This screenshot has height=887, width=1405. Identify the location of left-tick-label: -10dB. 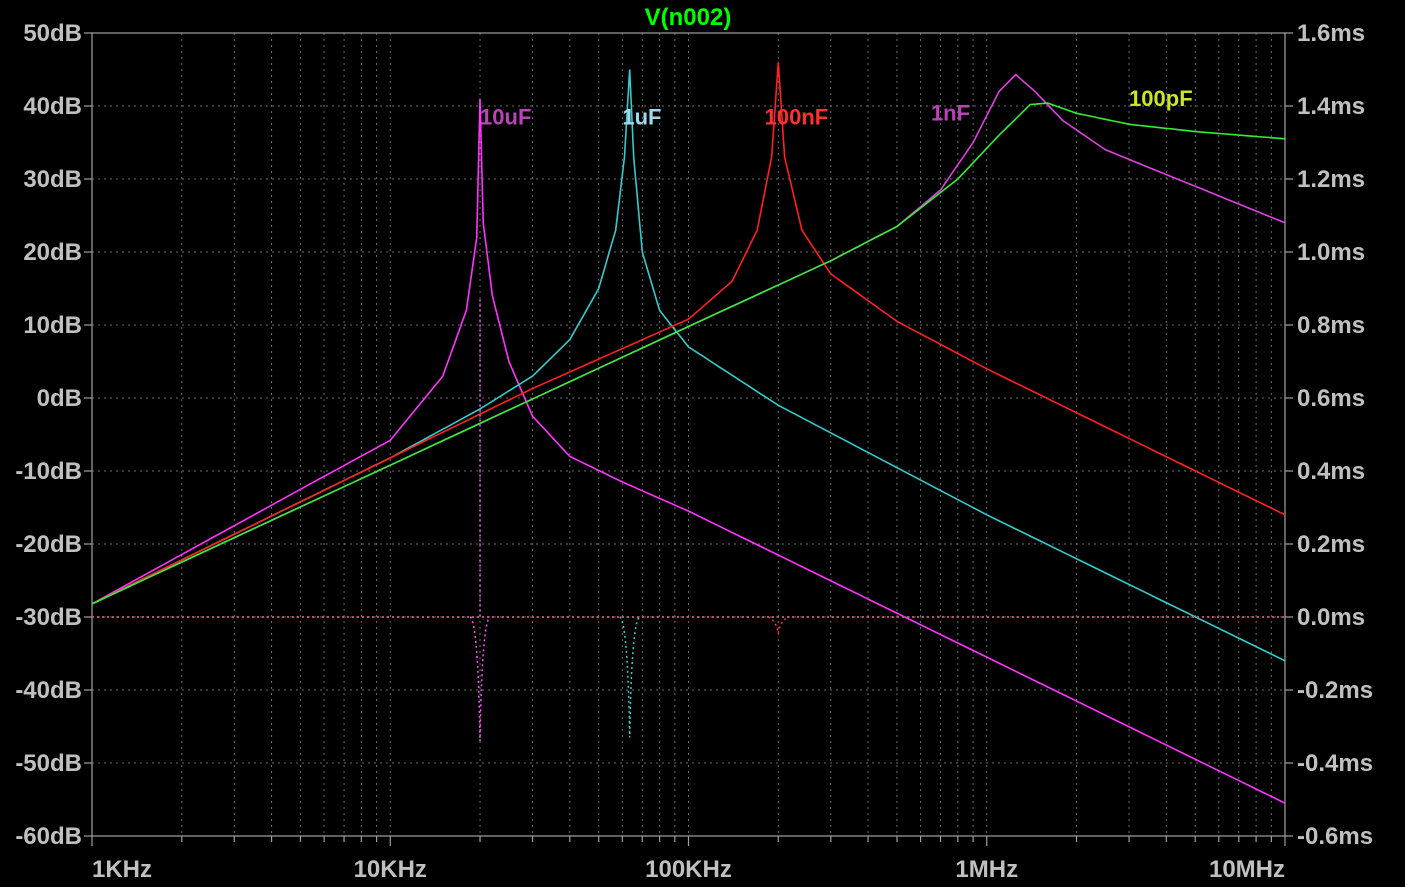
(48, 471).